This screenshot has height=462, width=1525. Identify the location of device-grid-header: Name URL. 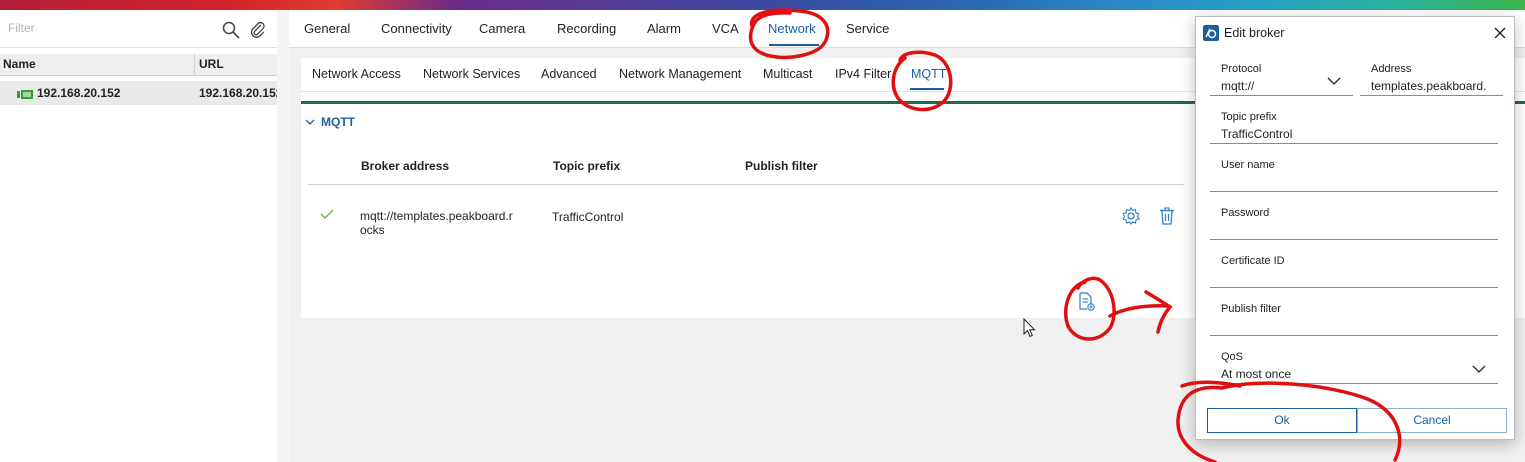
(138, 65).